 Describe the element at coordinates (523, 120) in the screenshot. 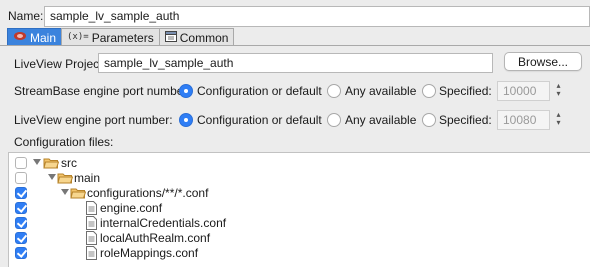

I see `liveview-port-field: 10080` at that location.